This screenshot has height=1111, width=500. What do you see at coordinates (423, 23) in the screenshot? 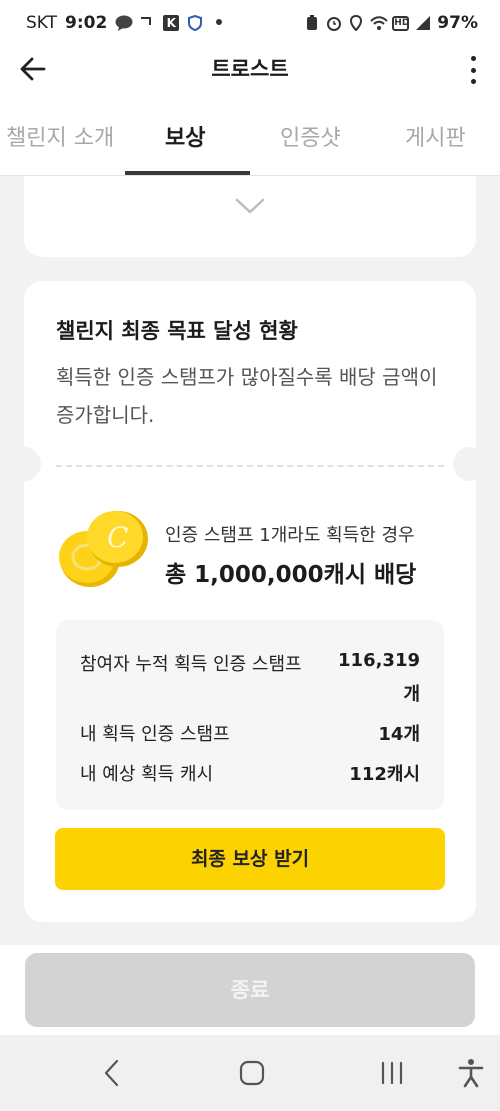
I see `signal-icon` at bounding box center [423, 23].